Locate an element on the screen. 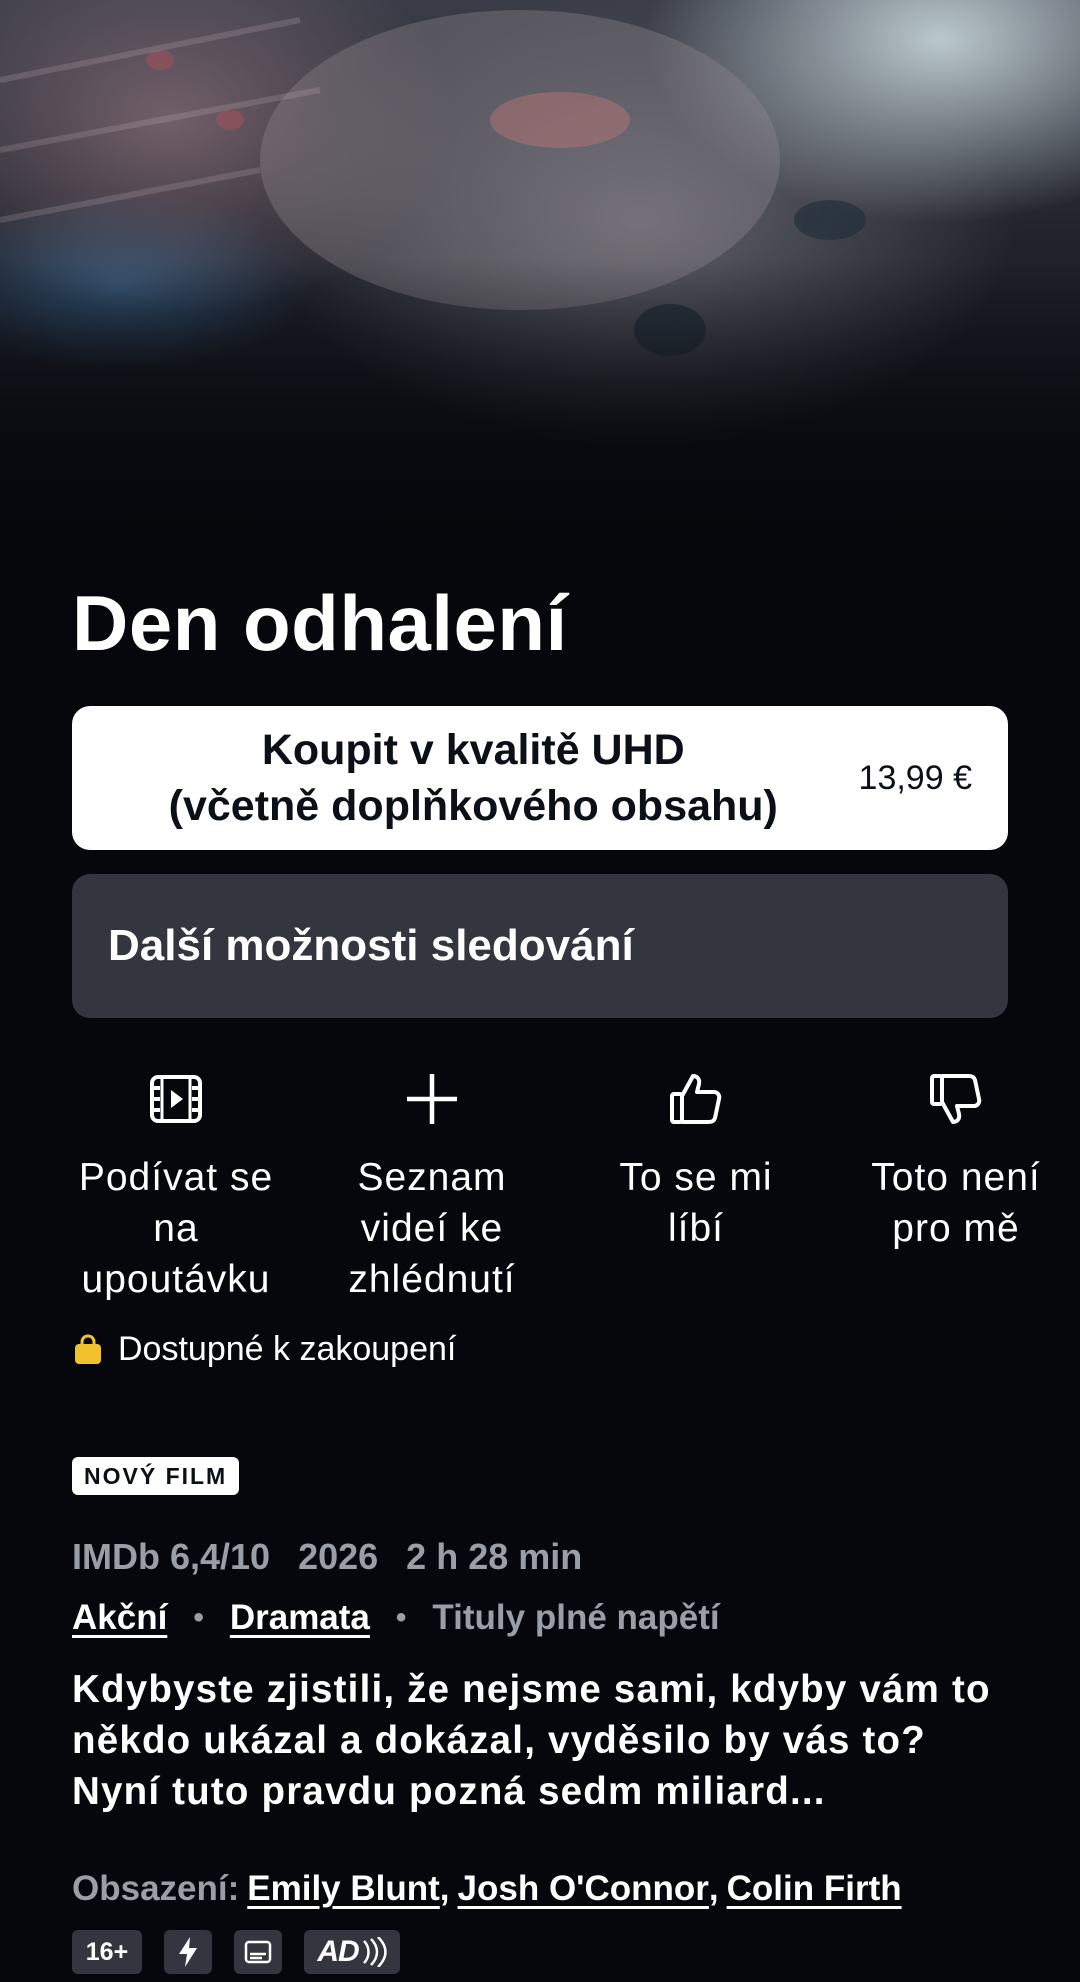 Image resolution: width=1080 pixels, height=1982 pixels. dislike-label: Toto není pro mě is located at coordinates (956, 1203).